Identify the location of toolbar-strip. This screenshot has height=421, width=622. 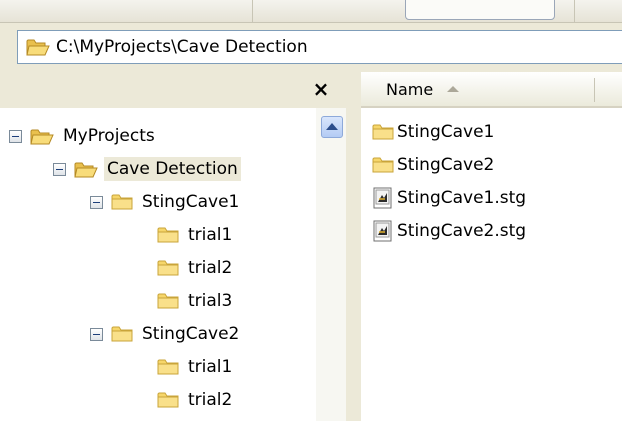
(311, 11).